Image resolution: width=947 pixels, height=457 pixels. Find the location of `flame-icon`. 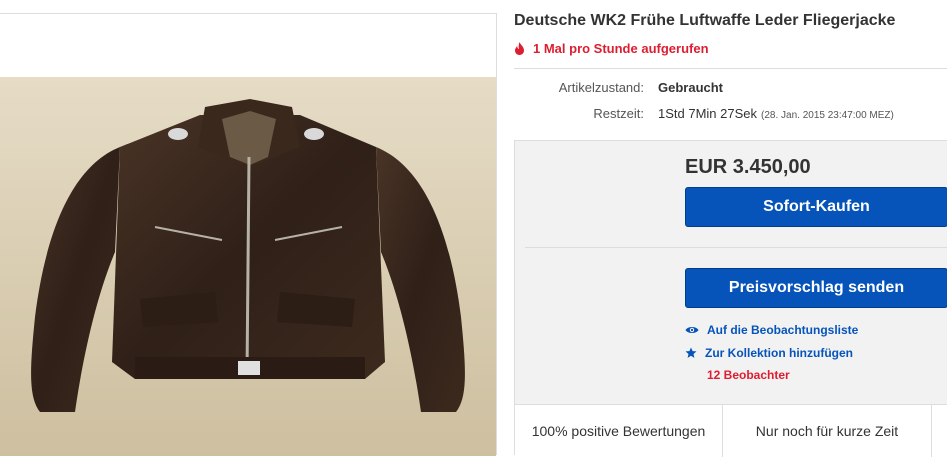

flame-icon is located at coordinates (519, 48).